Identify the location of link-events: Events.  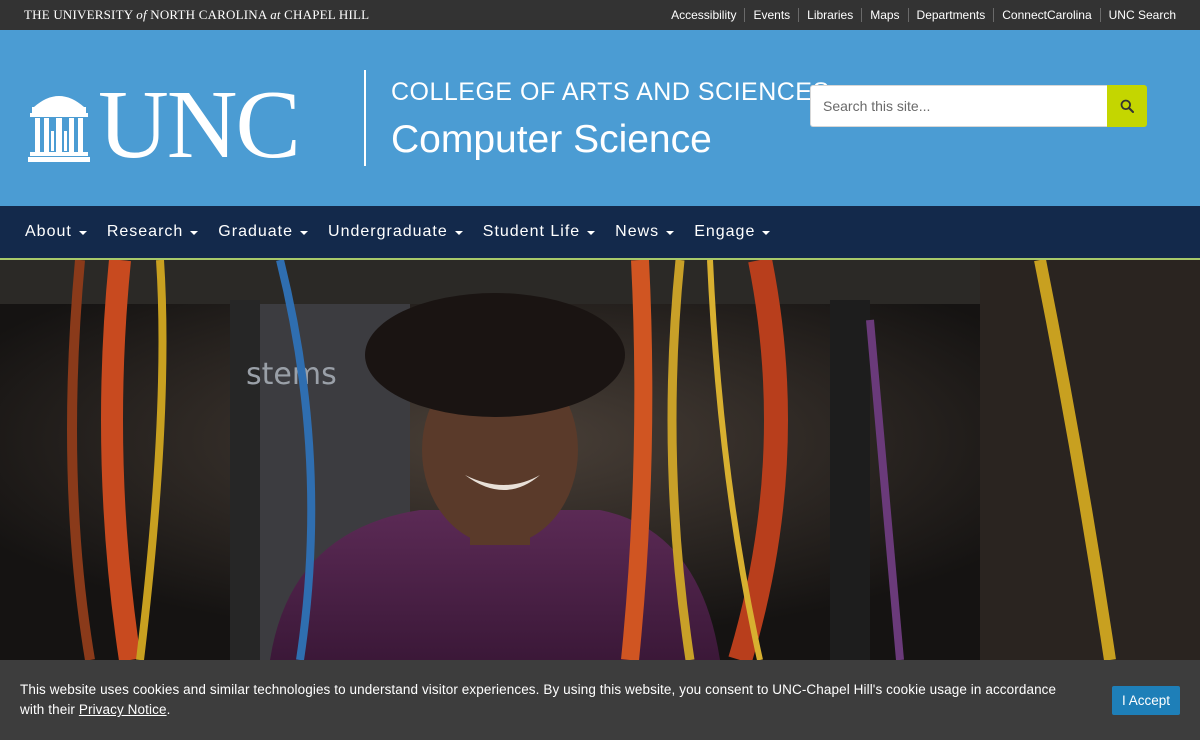
(771, 15).